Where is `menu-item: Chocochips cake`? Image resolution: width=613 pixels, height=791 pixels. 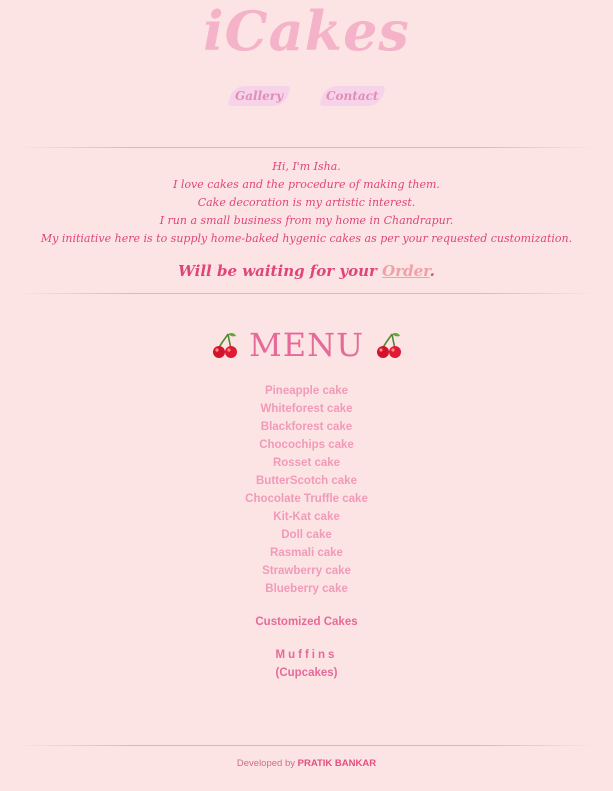 menu-item: Chocochips cake is located at coordinates (306, 445).